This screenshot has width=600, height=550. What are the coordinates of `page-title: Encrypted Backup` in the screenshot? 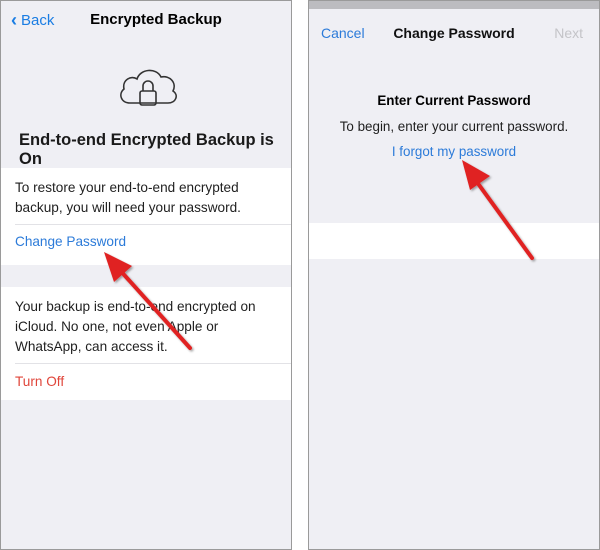 It's located at (156, 19).